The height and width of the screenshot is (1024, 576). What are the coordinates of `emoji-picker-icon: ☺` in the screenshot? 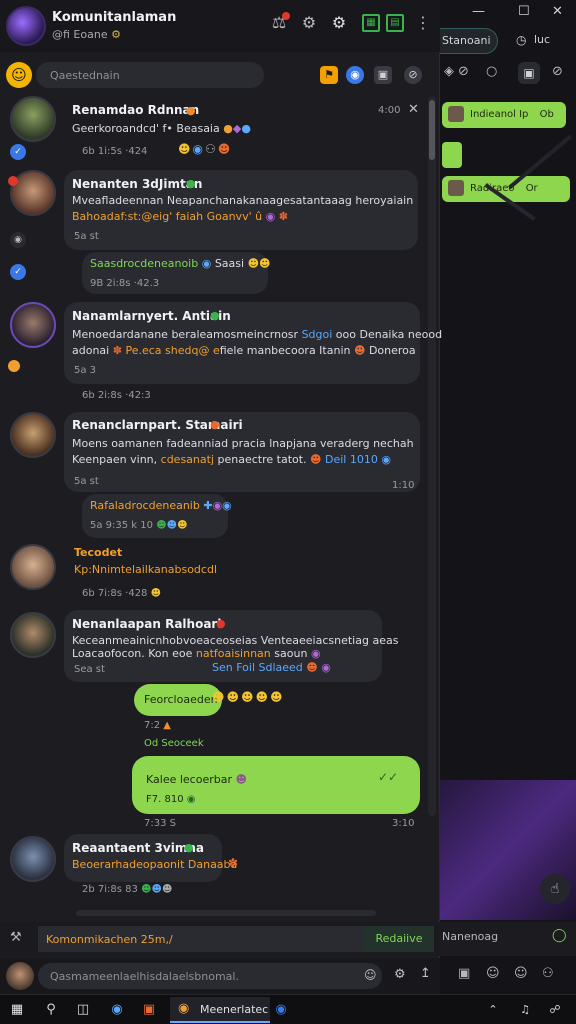 It's located at (19, 75).